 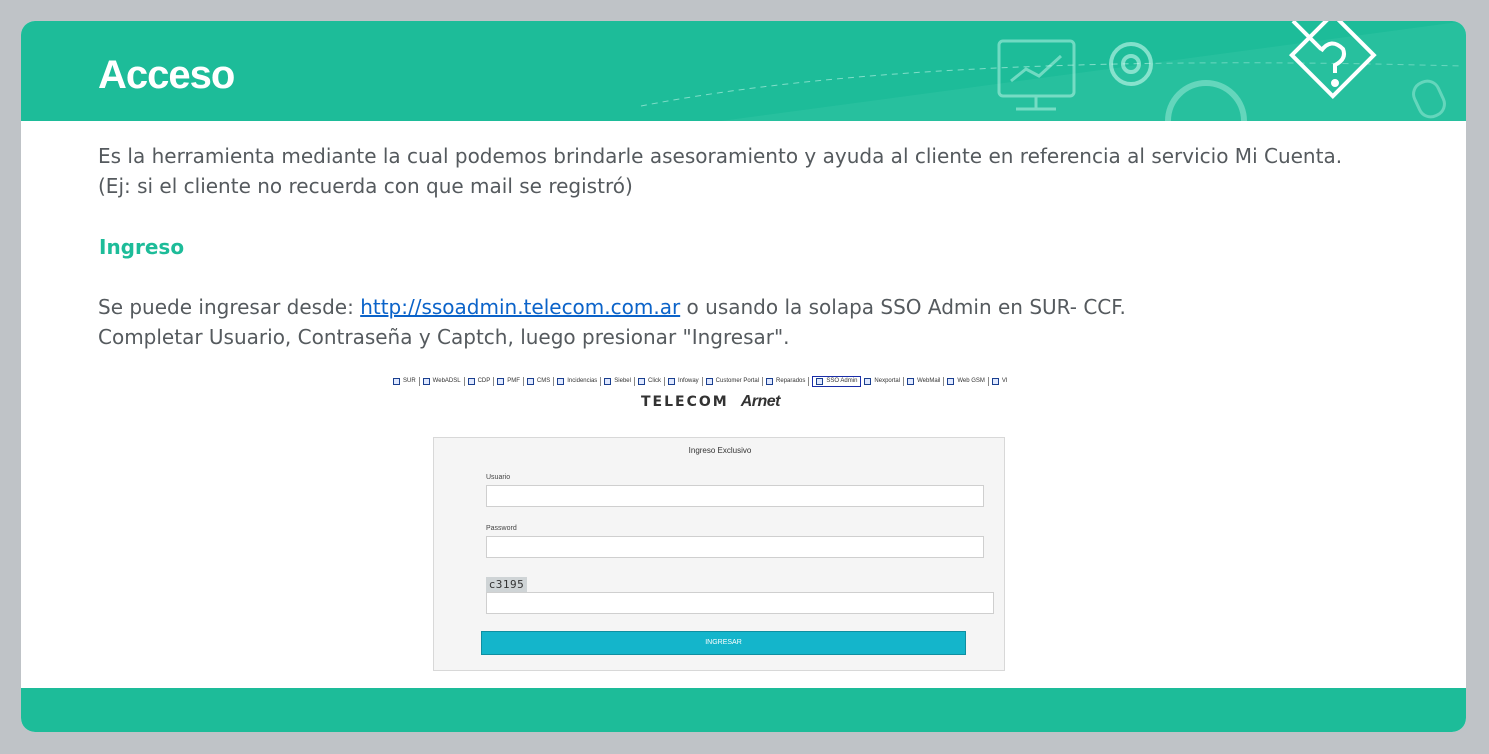 I want to click on browser-tab: PMF, so click(x=510, y=381).